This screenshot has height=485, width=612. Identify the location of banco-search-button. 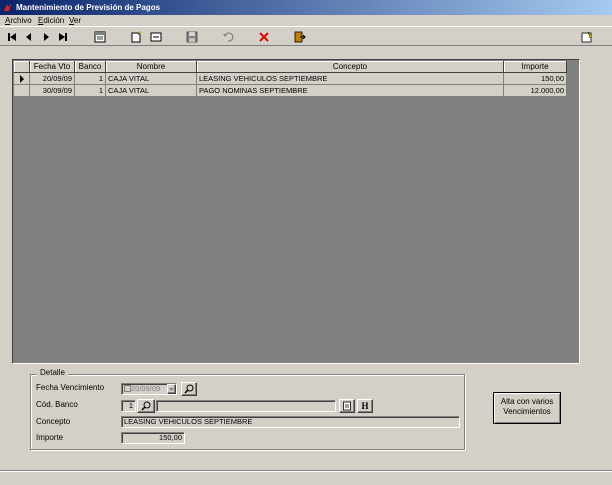
(146, 406).